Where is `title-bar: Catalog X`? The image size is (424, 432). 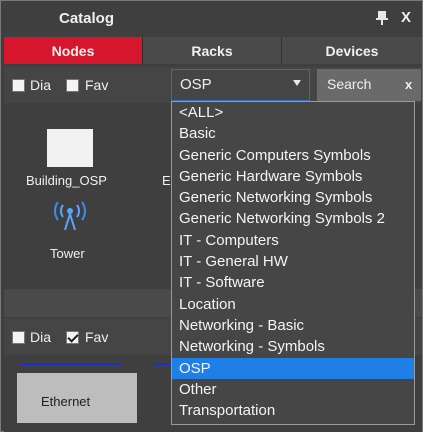
title-bar: Catalog X is located at coordinates (211, 19).